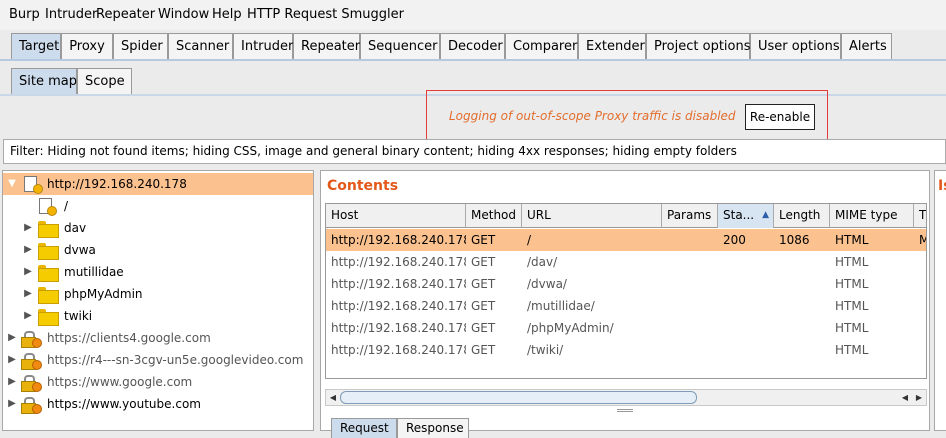 This screenshot has width=946, height=438. I want to click on tab-extender: Extender, so click(612, 46).